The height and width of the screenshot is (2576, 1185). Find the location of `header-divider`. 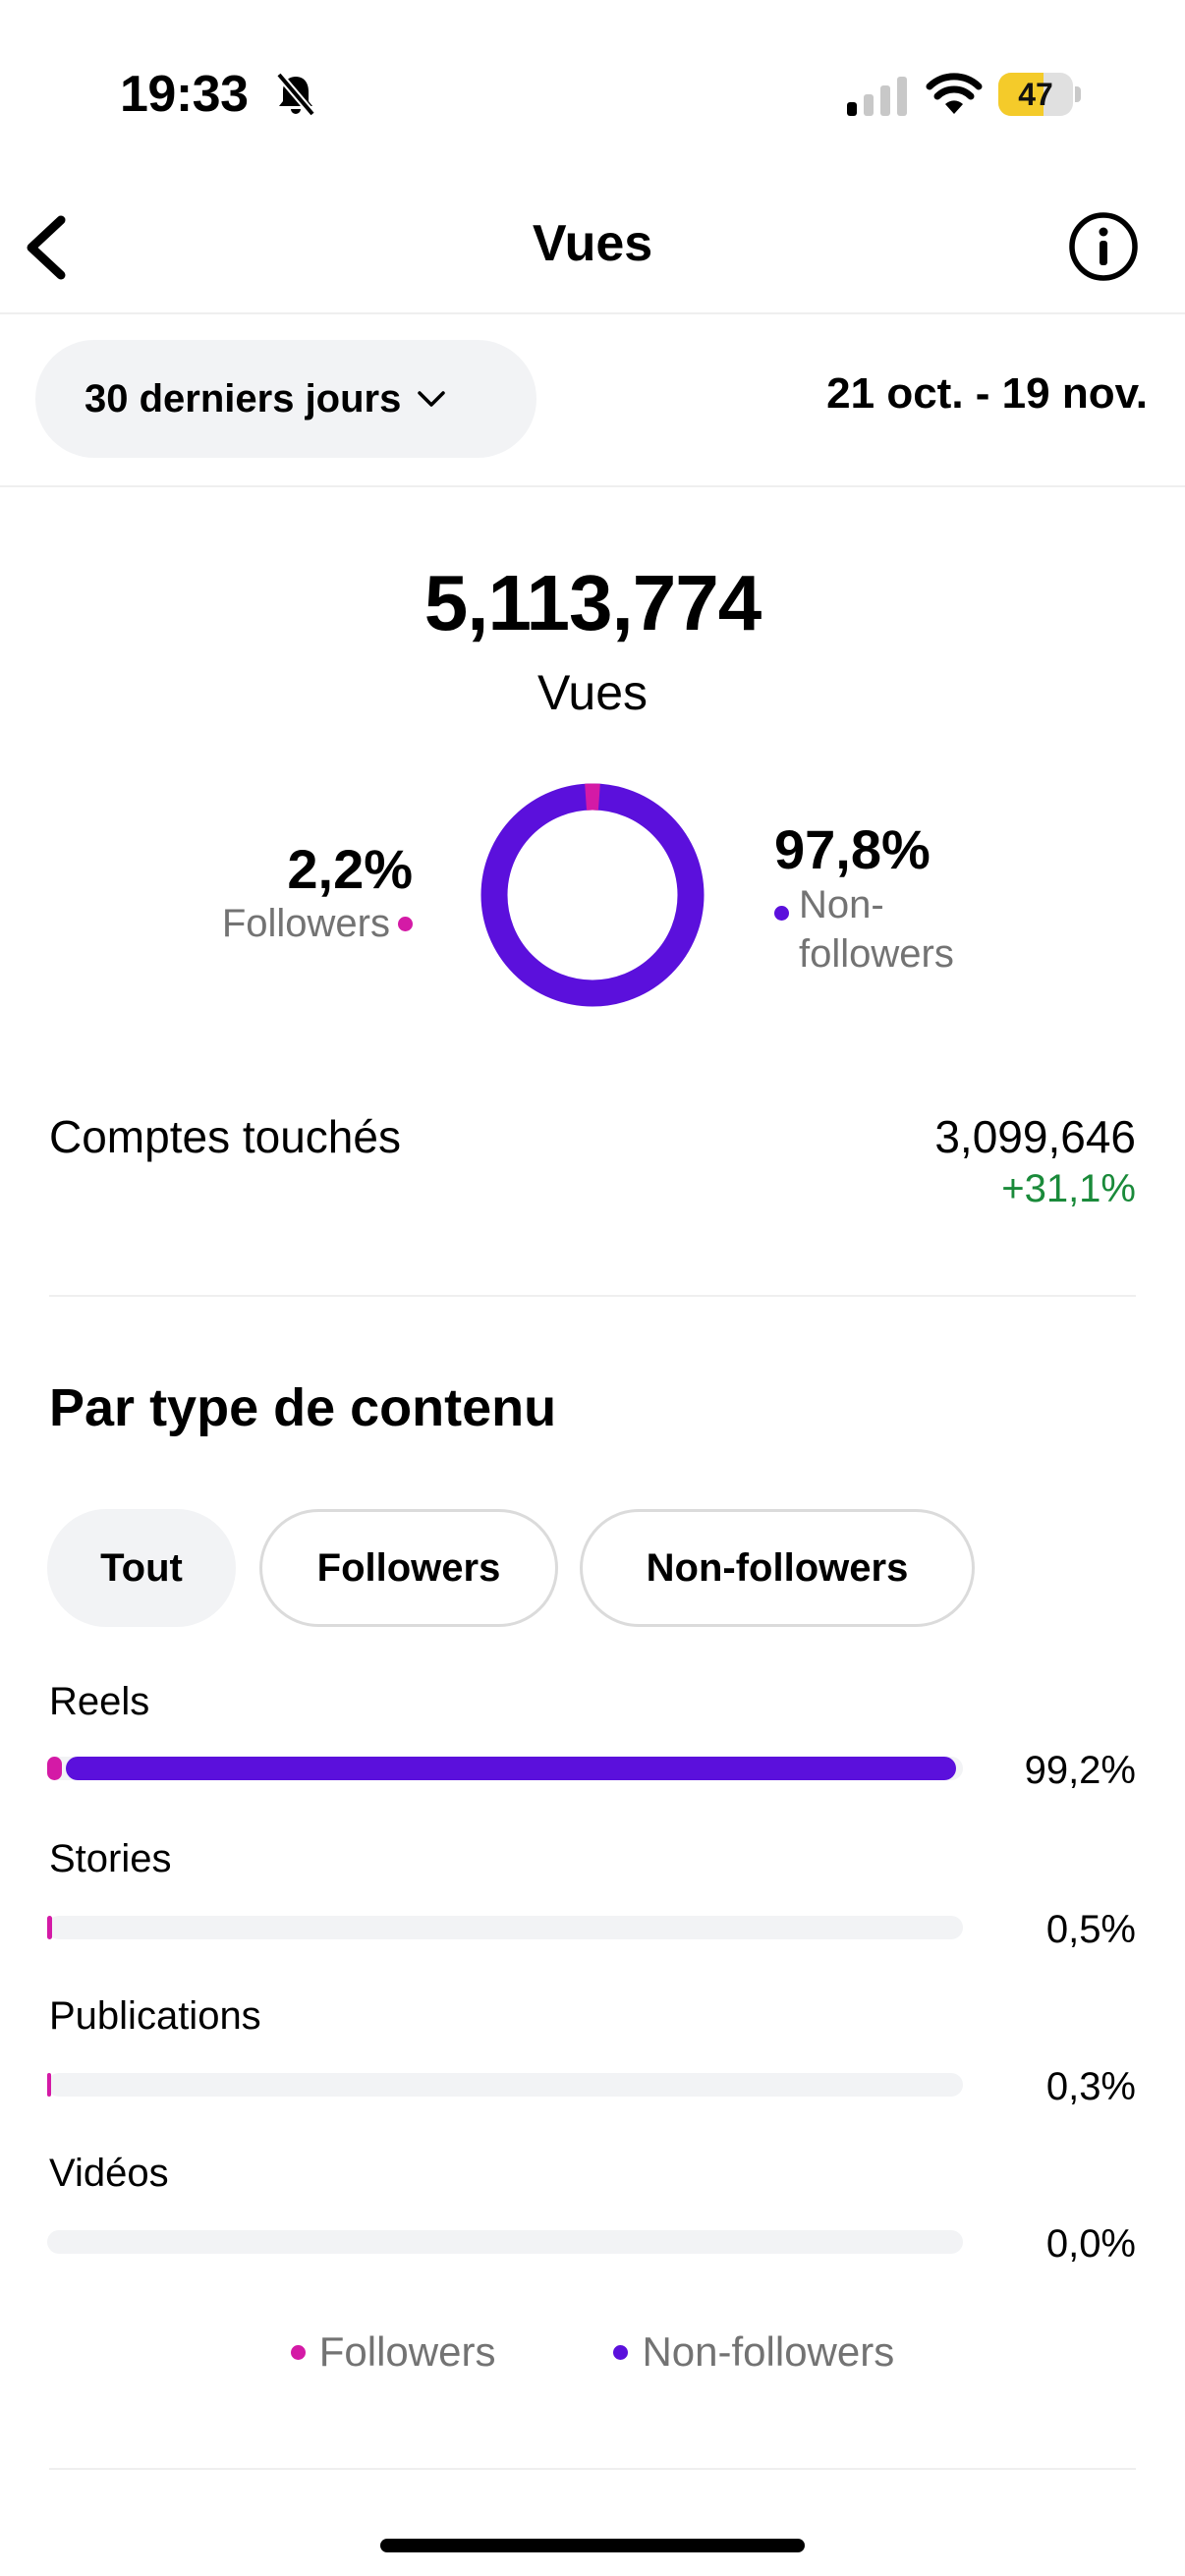

header-divider is located at coordinates (592, 313).